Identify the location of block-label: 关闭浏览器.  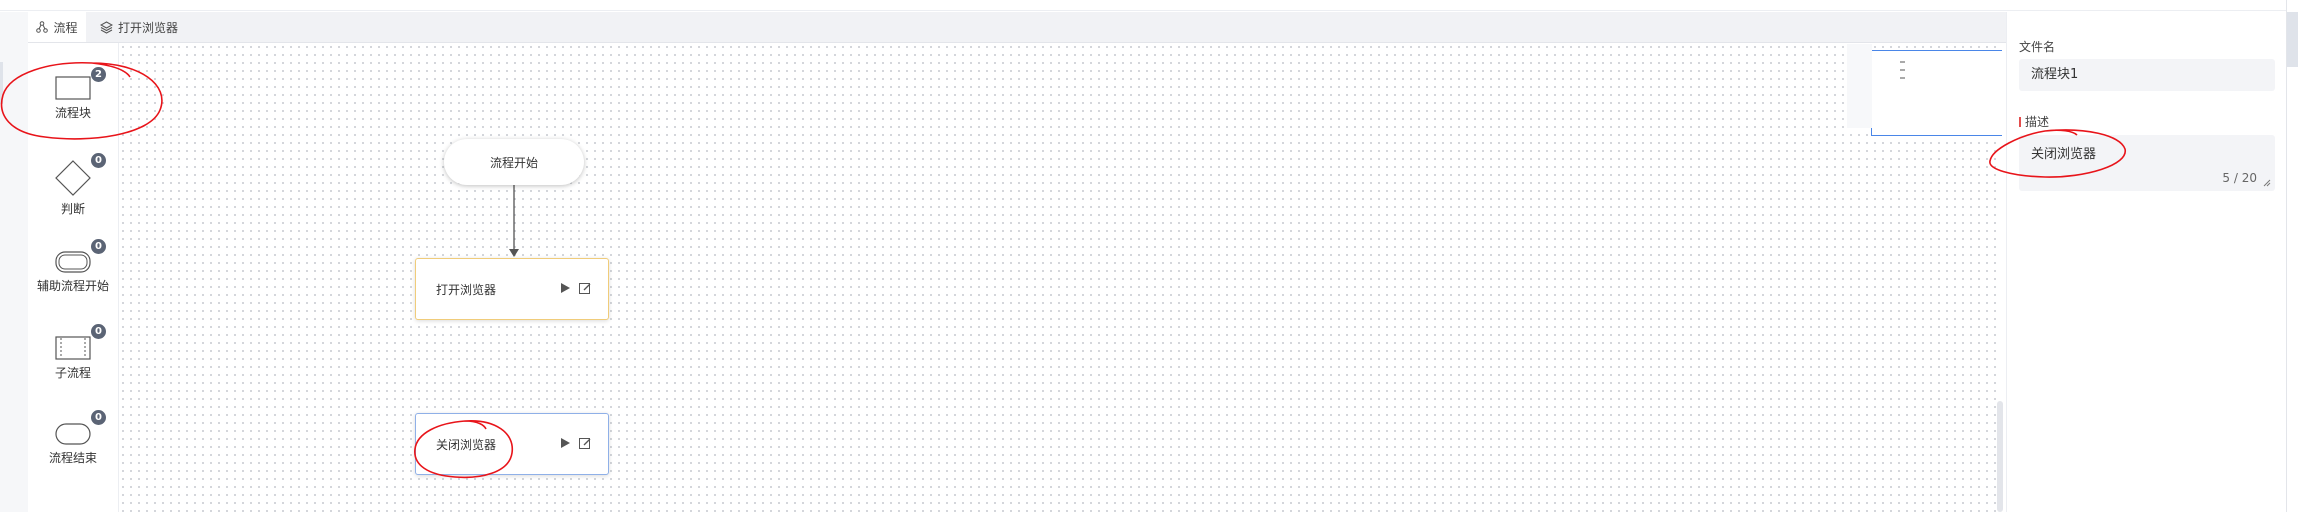
(466, 444).